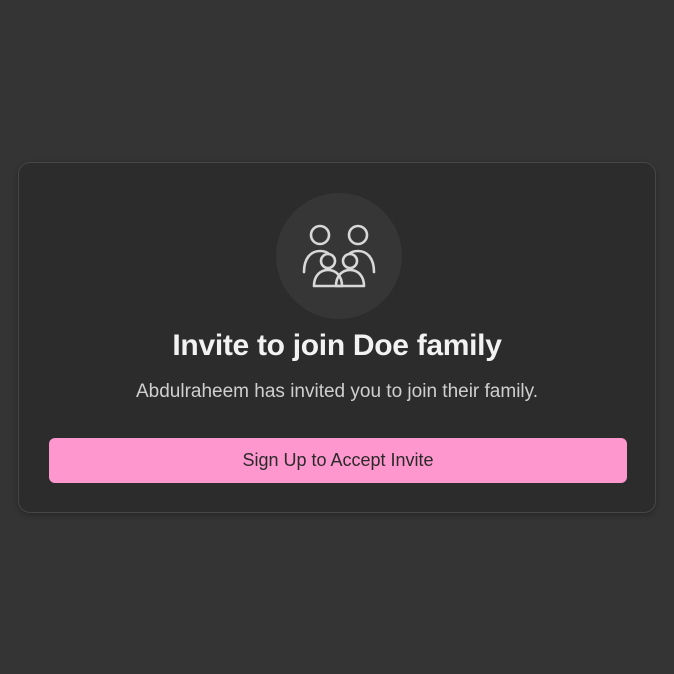 The image size is (674, 674). I want to click on invite-title: Invite to join Doe family, so click(337, 345).